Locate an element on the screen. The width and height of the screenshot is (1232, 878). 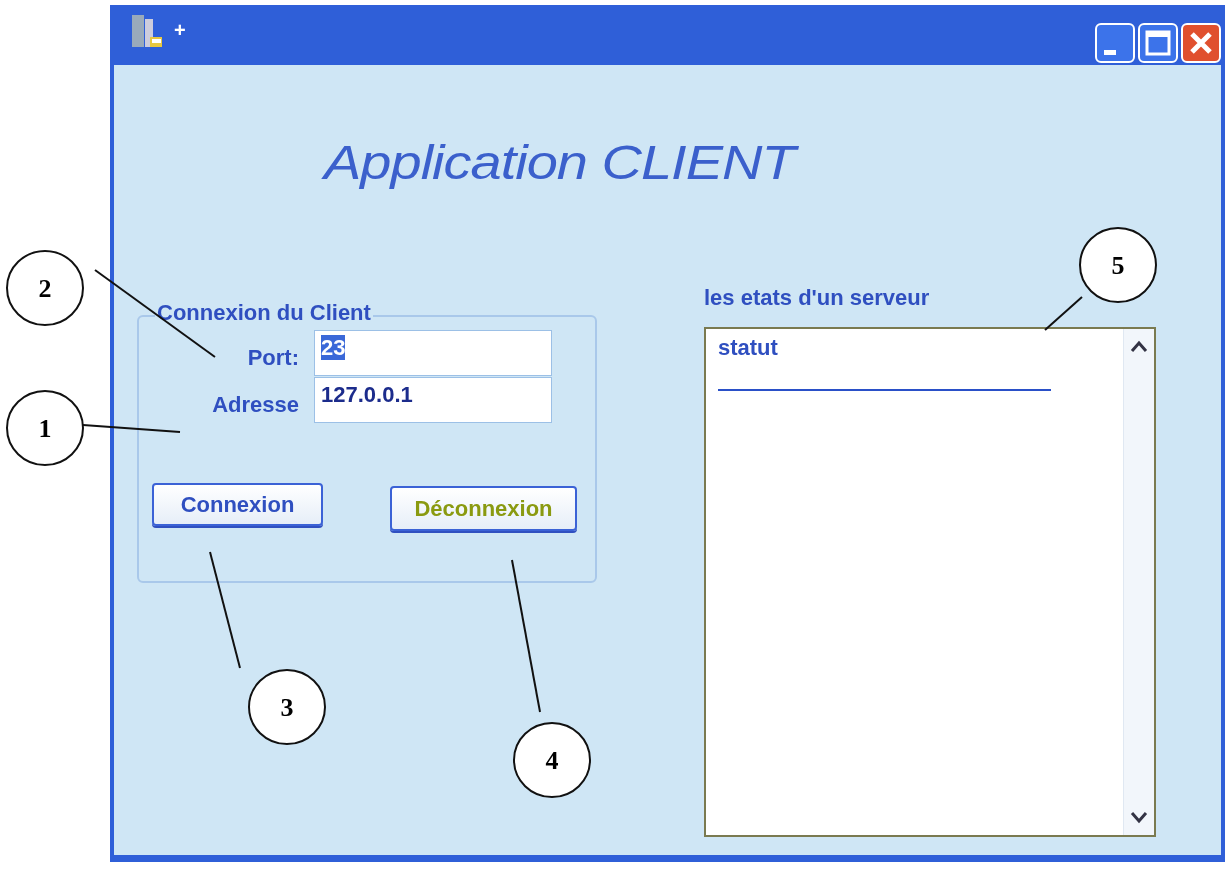
connect-button: Connexion is located at coordinates (237, 504).